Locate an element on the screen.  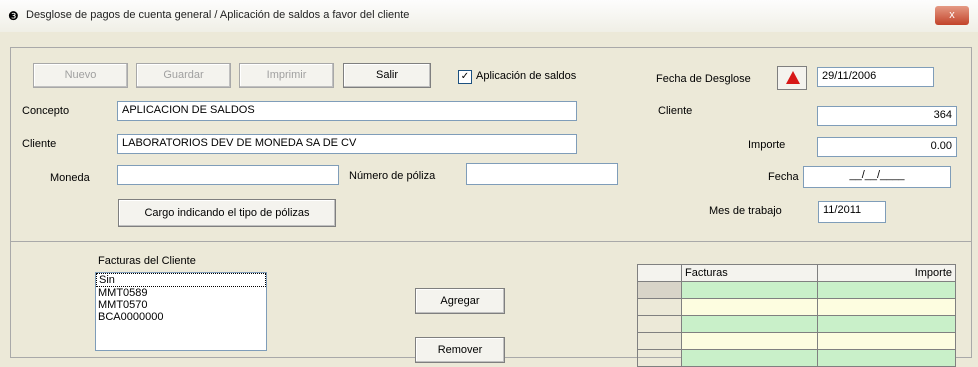
numero-poliza-label: Número de póliza is located at coordinates (392, 176).